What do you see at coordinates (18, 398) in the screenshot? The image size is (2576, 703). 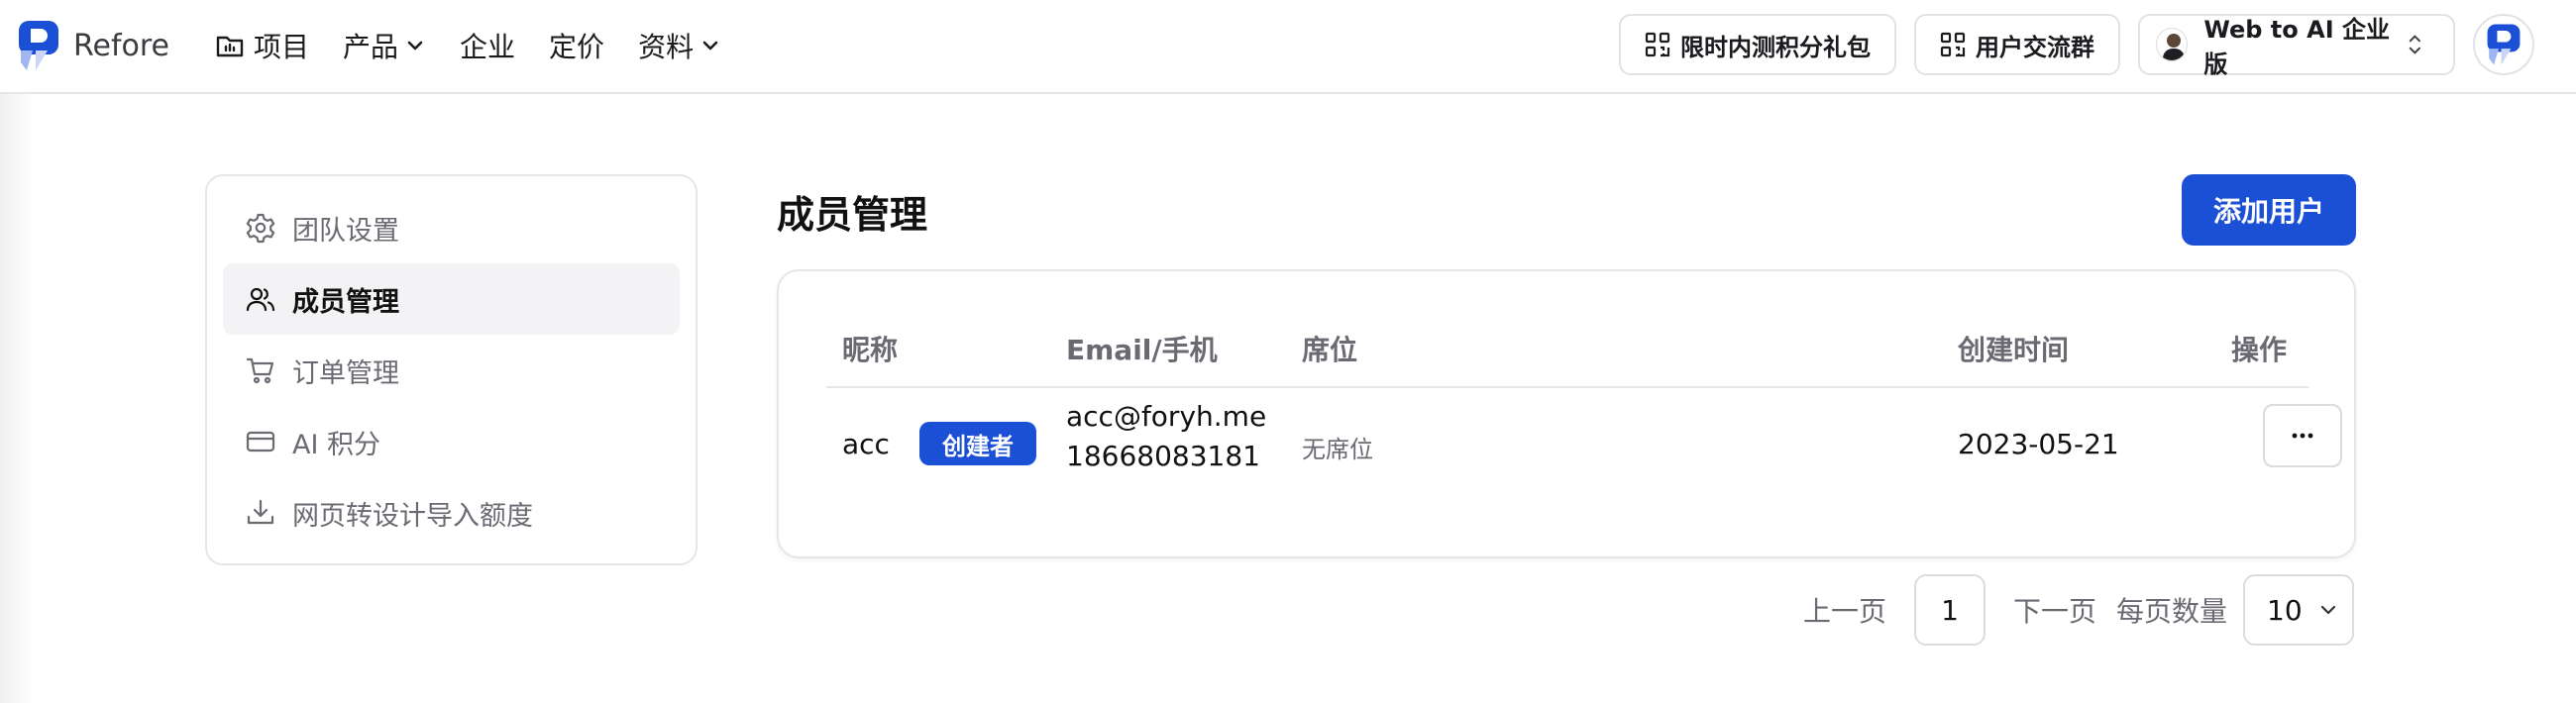 I see `left-edge-shade` at bounding box center [18, 398].